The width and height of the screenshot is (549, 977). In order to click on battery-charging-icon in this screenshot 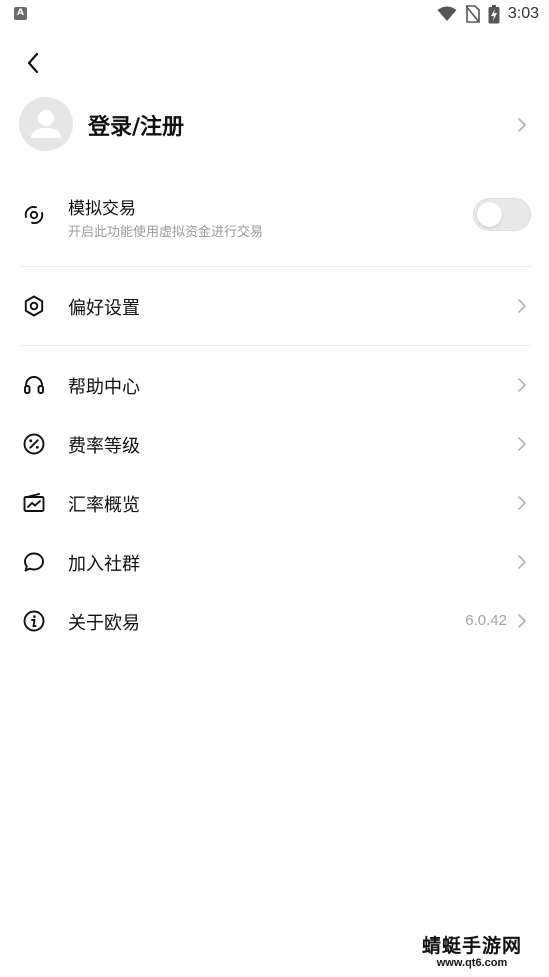, I will do `click(494, 13)`.